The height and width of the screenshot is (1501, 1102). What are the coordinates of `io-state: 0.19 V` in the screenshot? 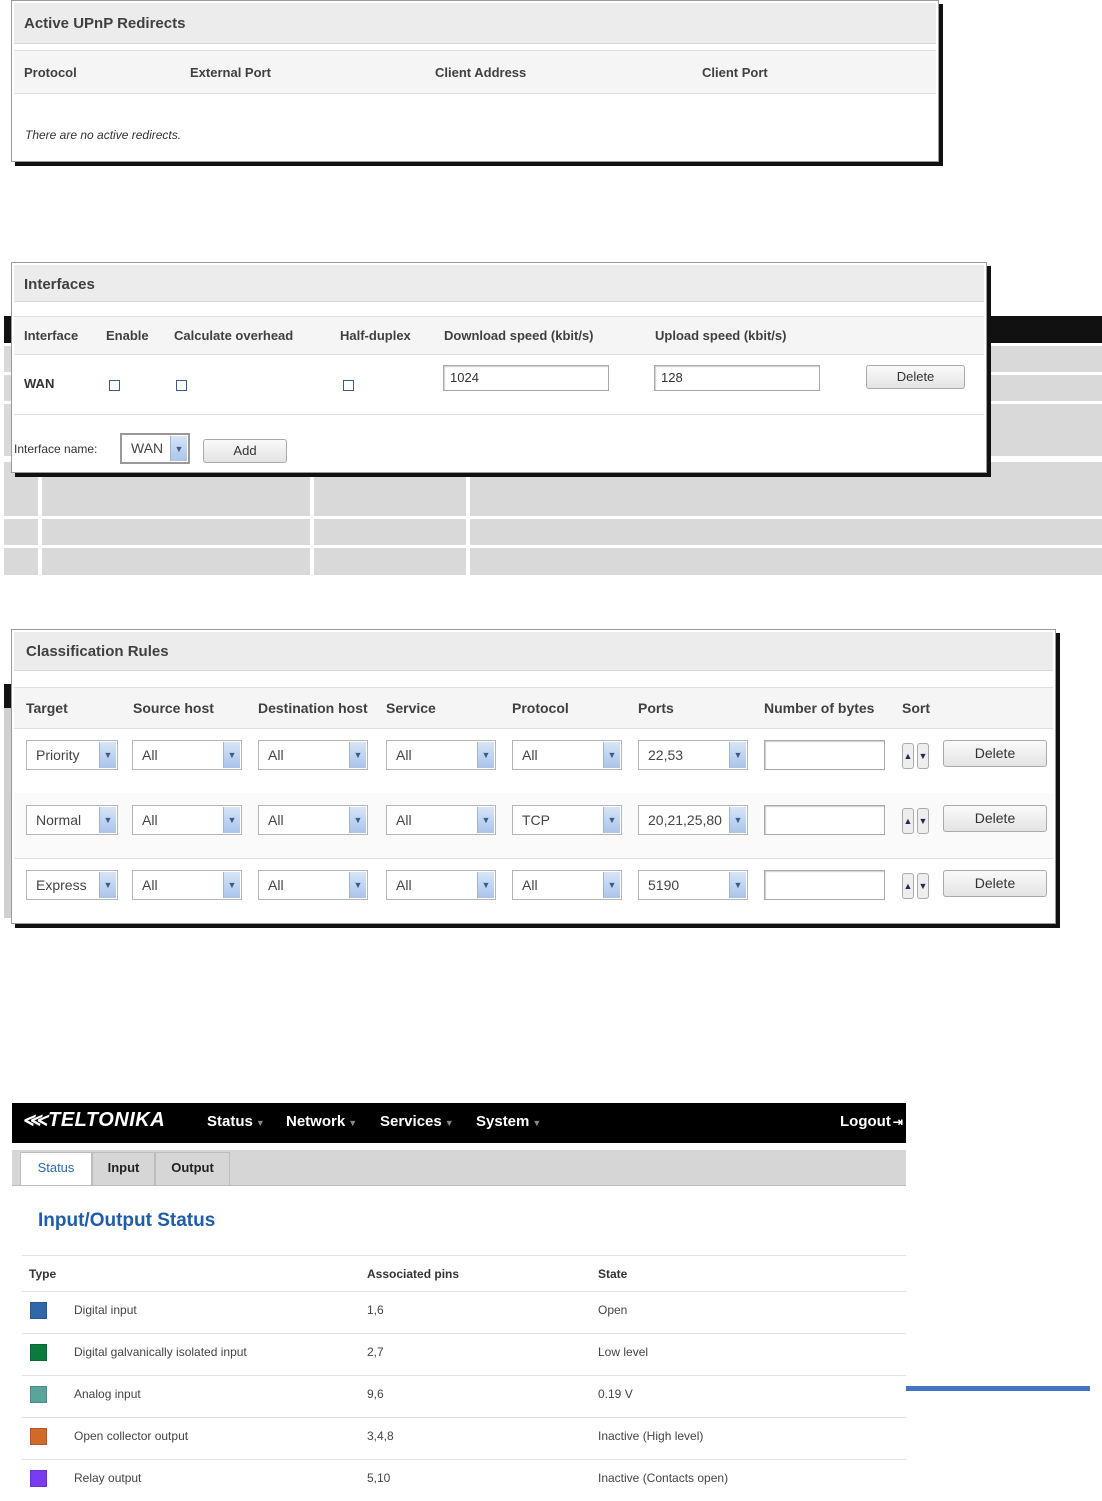 It's located at (615, 1394).